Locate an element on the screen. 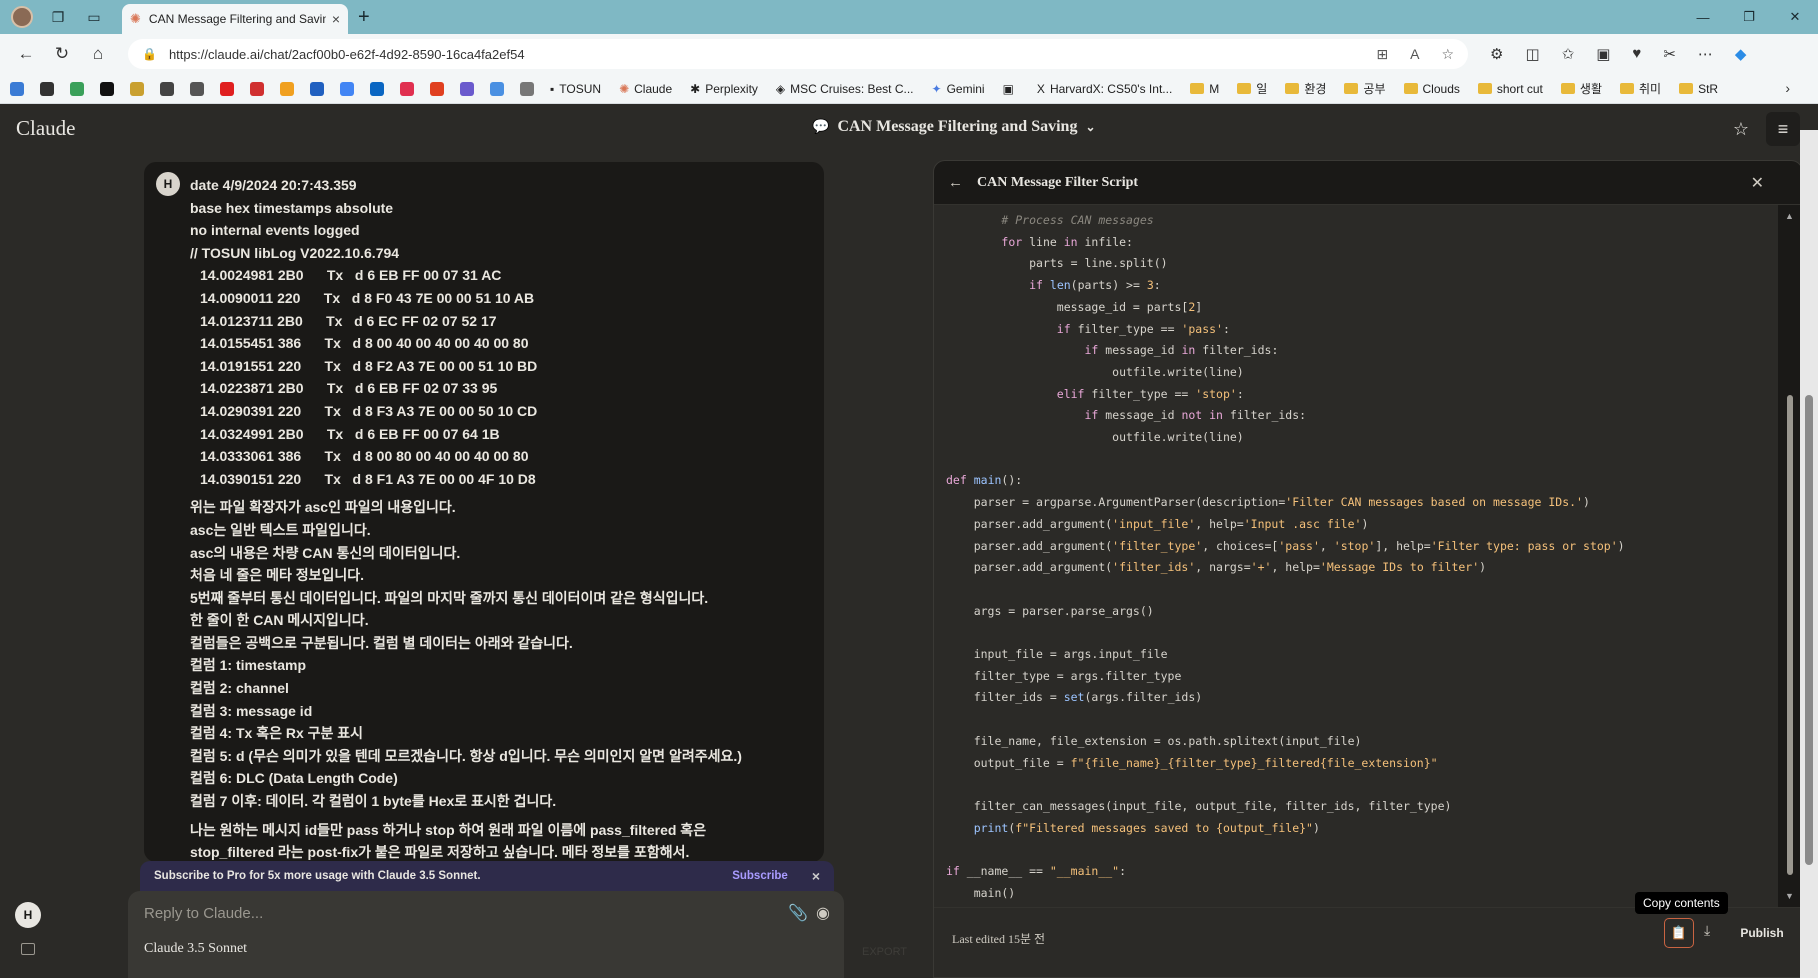 This screenshot has height=978, width=1818. favorite-star-icon: ☆ is located at coordinates (1447, 54).